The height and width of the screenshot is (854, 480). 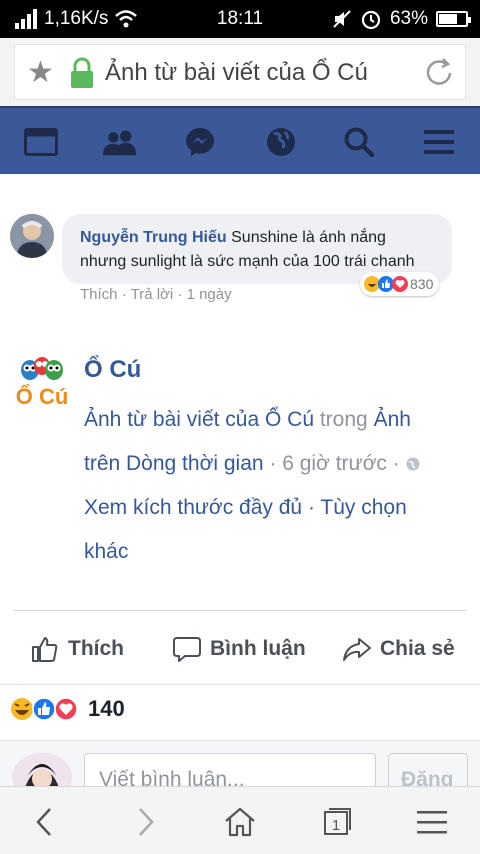 What do you see at coordinates (453, 19) in the screenshot?
I see `battery-icon` at bounding box center [453, 19].